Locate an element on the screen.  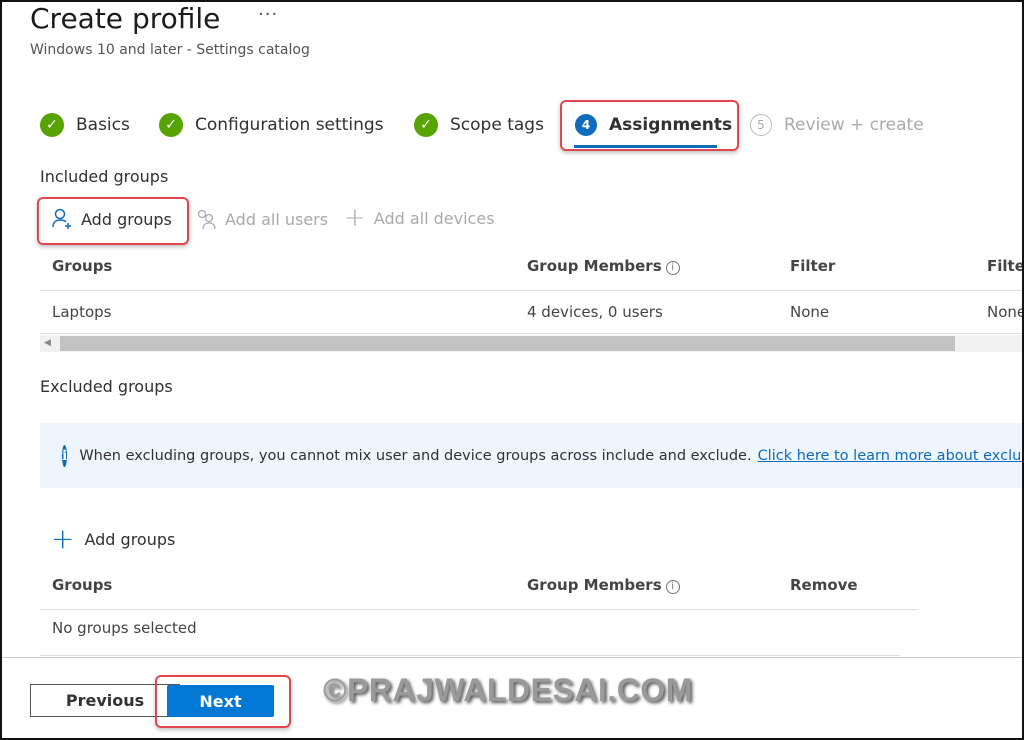
included-groups-heading: Included groups is located at coordinates (104, 176).